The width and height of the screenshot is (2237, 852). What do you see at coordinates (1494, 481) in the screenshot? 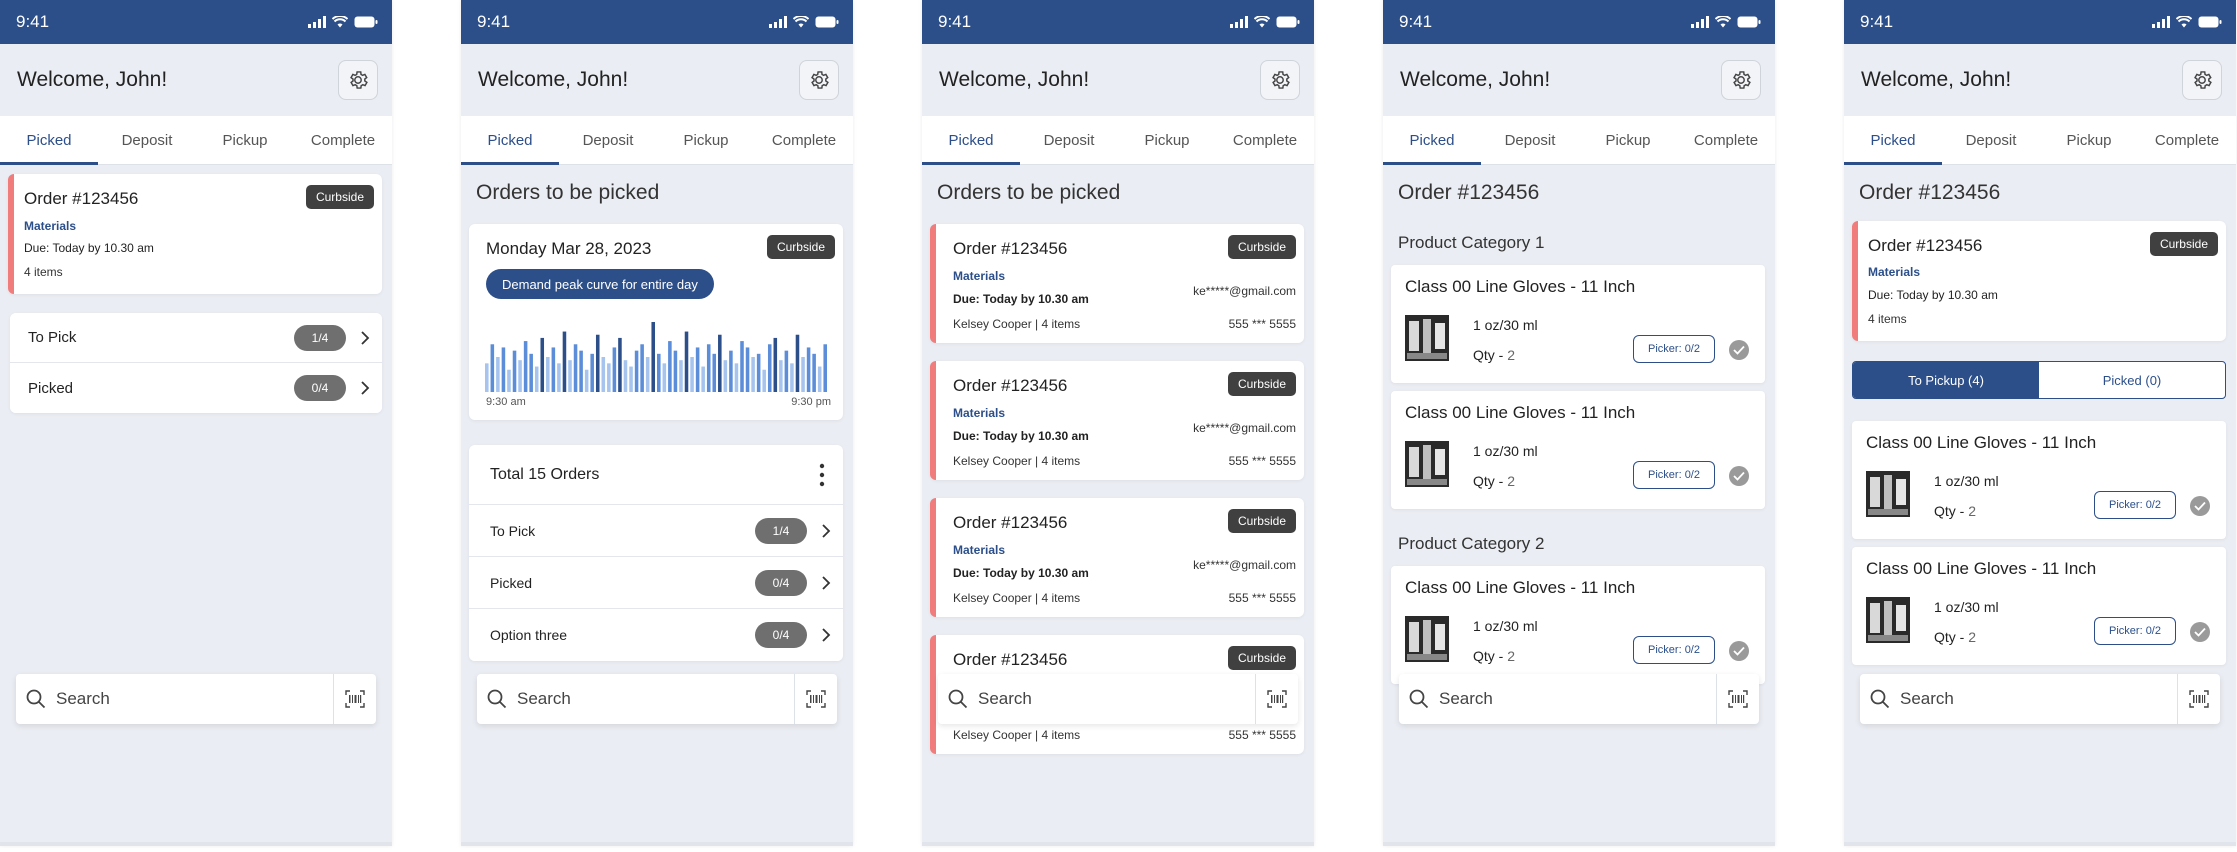
I see `product-qty: Qty - 2` at bounding box center [1494, 481].